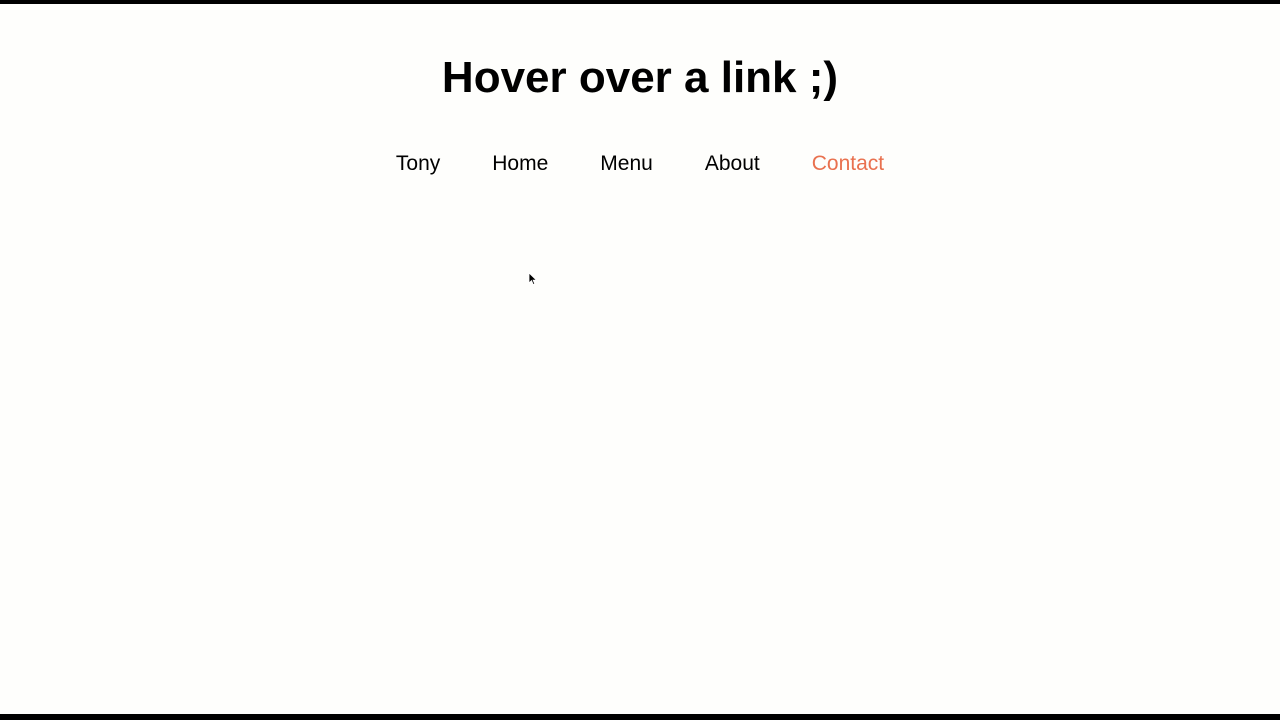 The height and width of the screenshot is (720, 1280). I want to click on nav-bar: Tony Home Menu About Contact, so click(640, 164).